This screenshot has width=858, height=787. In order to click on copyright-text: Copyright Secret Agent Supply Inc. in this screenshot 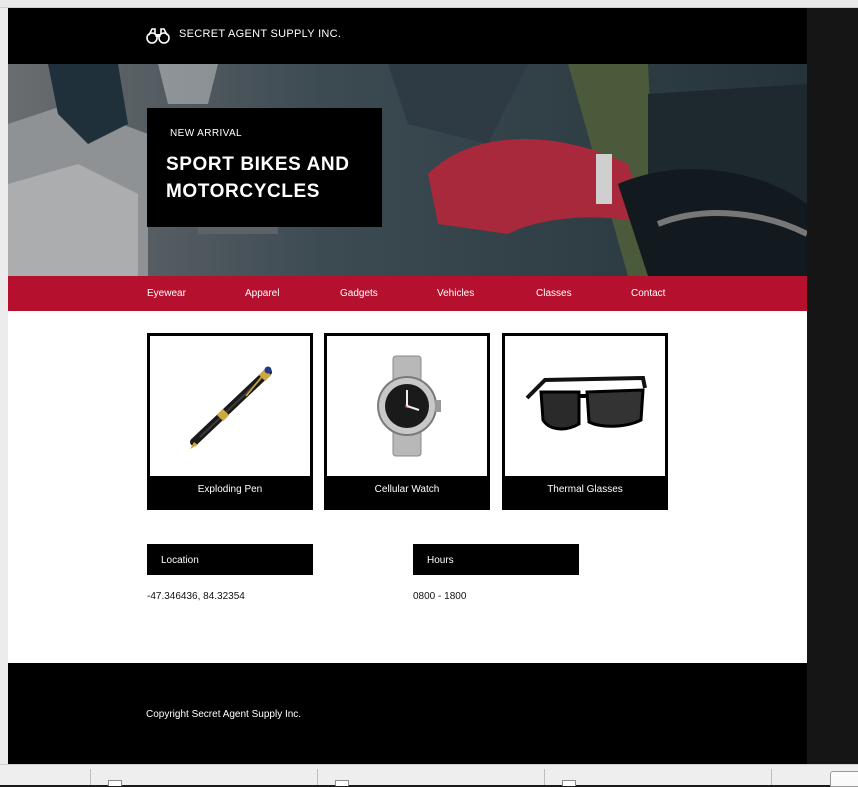, I will do `click(224, 714)`.